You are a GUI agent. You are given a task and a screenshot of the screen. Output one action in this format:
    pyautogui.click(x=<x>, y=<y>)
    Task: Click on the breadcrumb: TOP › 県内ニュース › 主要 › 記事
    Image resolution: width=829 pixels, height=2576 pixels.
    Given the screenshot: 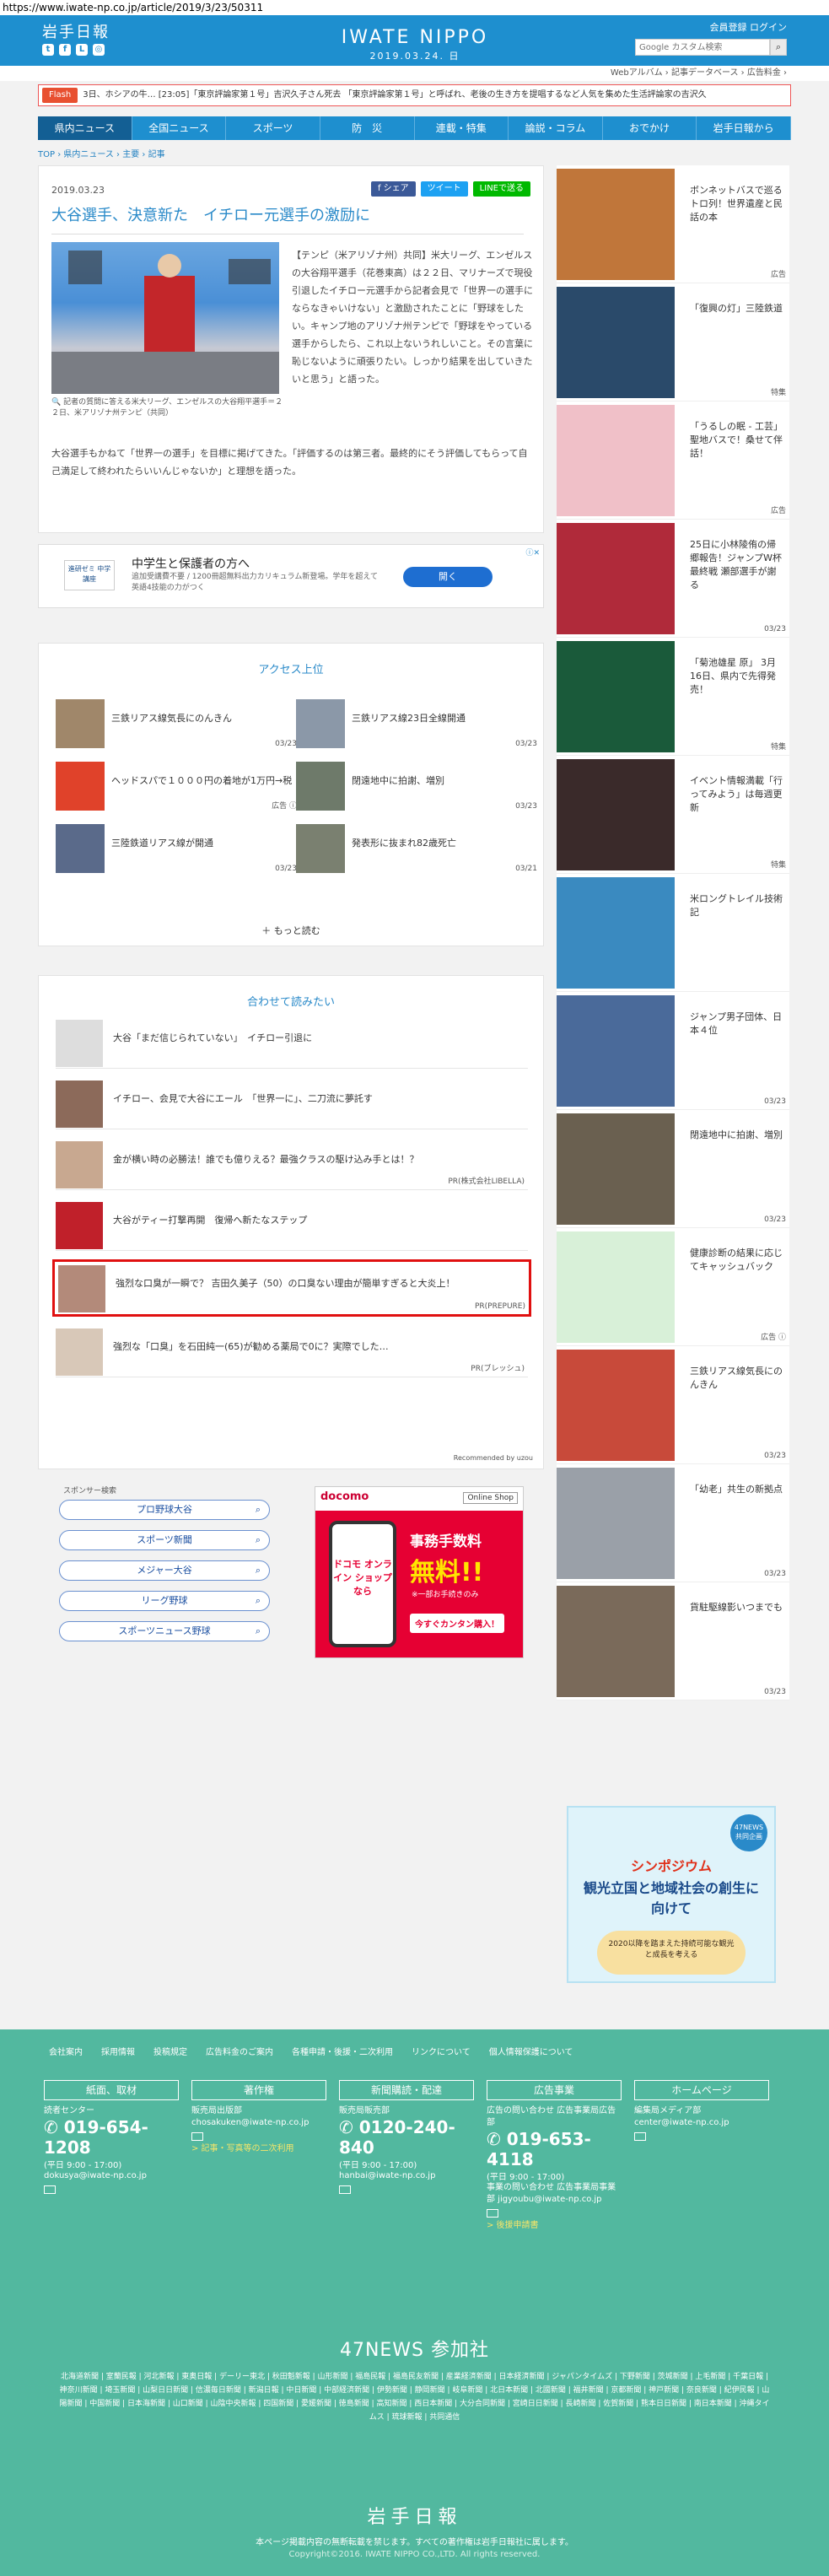 What is the action you would take?
    pyautogui.click(x=101, y=153)
    